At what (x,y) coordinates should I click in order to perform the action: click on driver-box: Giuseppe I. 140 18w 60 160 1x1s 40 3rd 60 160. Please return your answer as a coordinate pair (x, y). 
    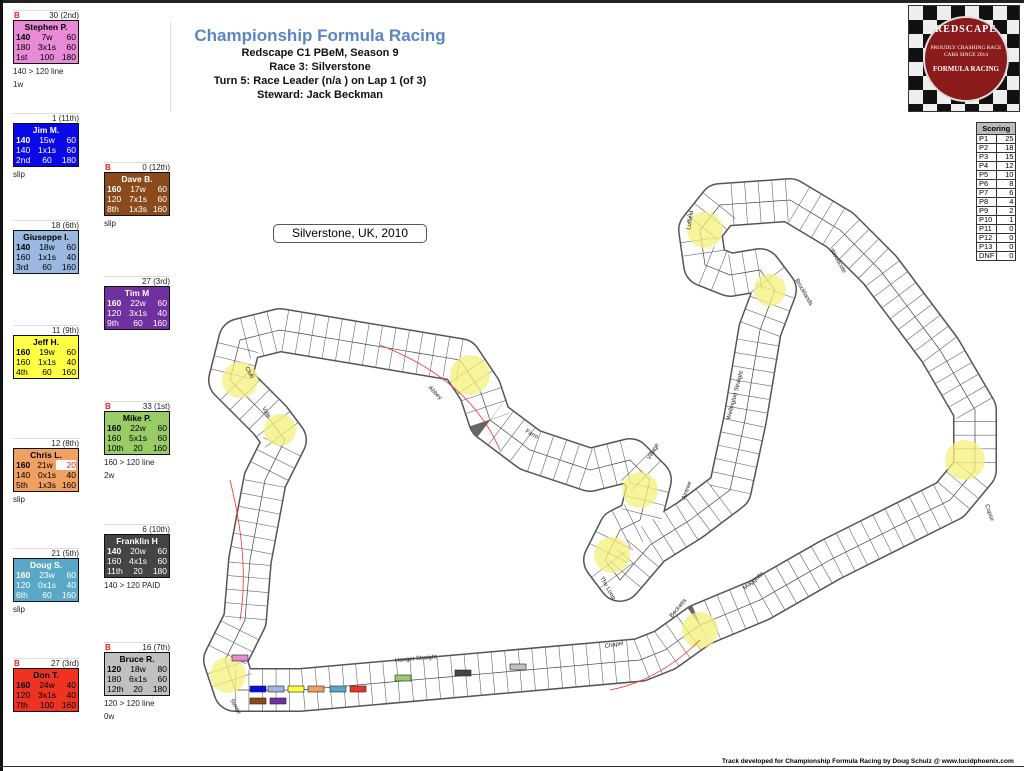
    Looking at the image, I should click on (46, 252).